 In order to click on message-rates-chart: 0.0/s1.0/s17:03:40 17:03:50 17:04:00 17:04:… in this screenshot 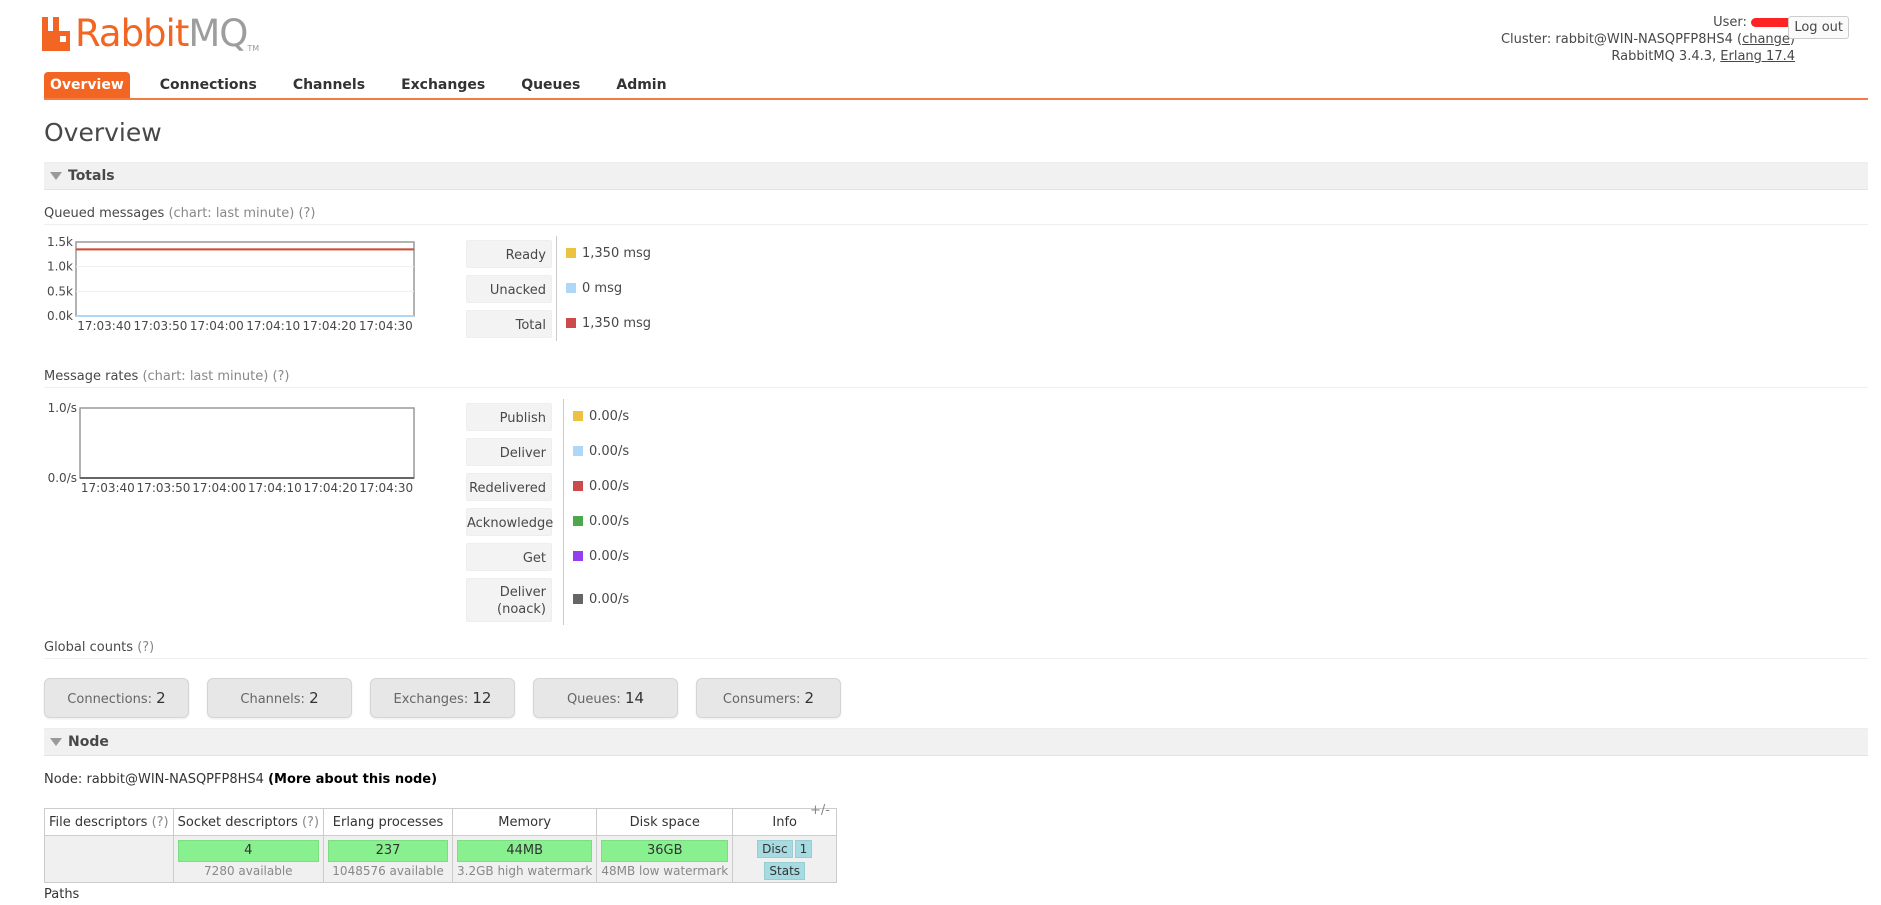, I will do `click(231, 448)`.